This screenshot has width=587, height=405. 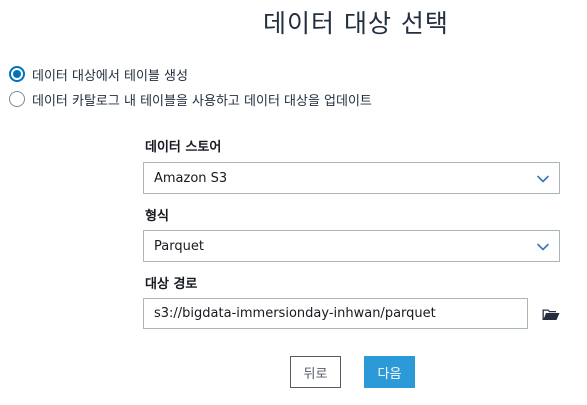 What do you see at coordinates (157, 216) in the screenshot?
I see `format-label: 형식` at bounding box center [157, 216].